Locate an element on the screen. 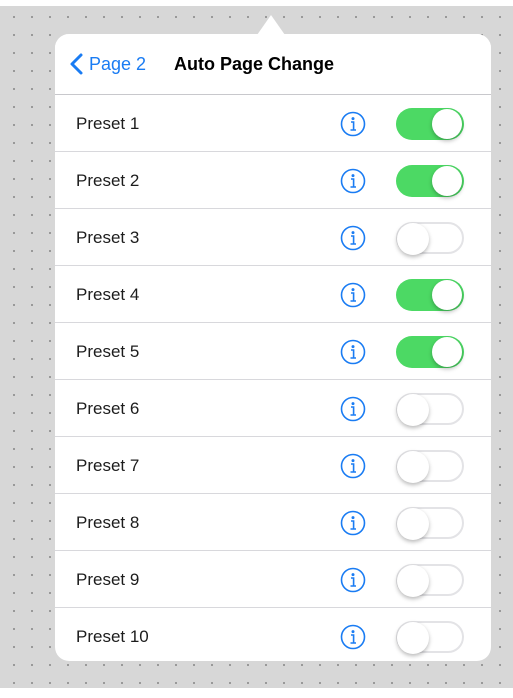 The width and height of the screenshot is (513, 698). chevron-left-icon is located at coordinates (76, 64).